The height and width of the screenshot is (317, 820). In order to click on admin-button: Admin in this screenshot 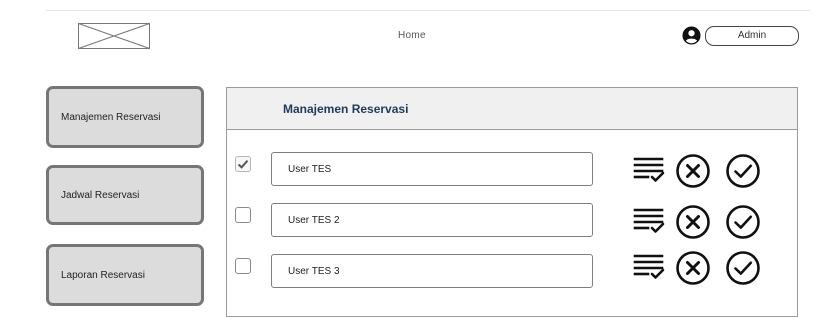, I will do `click(752, 36)`.